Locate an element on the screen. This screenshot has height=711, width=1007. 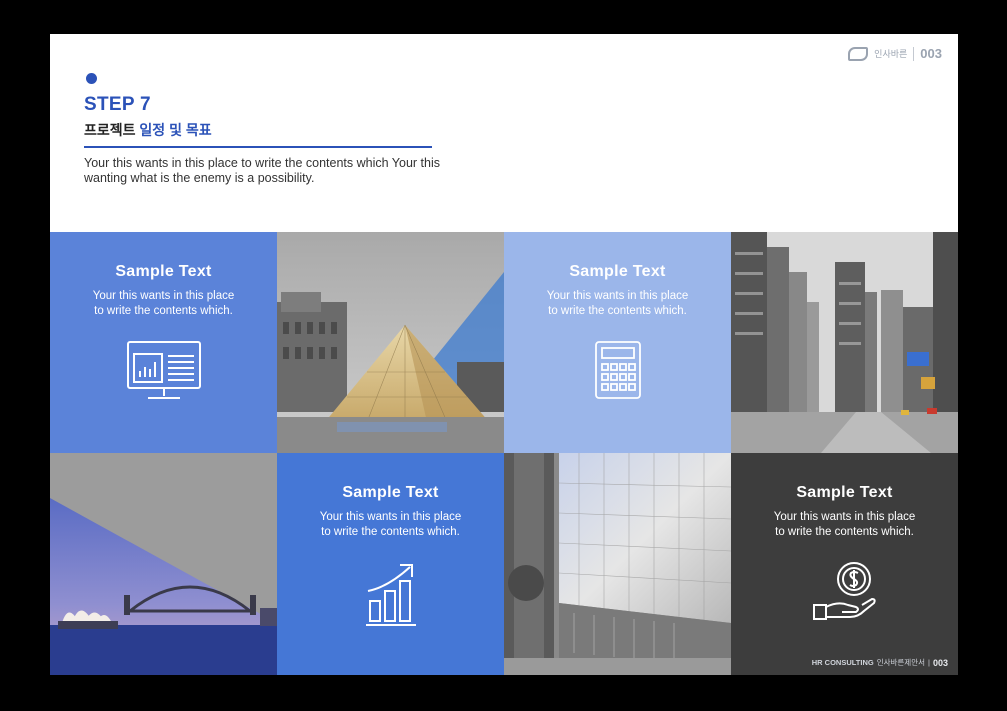
logo-text: 인사바른 is located at coordinates (891, 54).